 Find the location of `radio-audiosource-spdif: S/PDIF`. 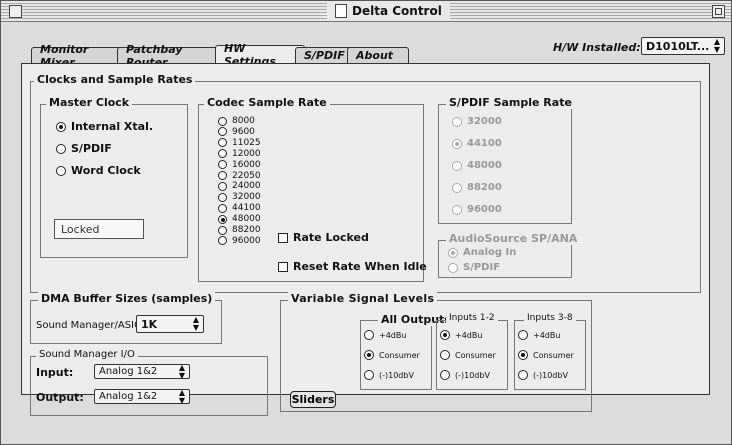

radio-audiosource-spdif: S/PDIF is located at coordinates (474, 267).